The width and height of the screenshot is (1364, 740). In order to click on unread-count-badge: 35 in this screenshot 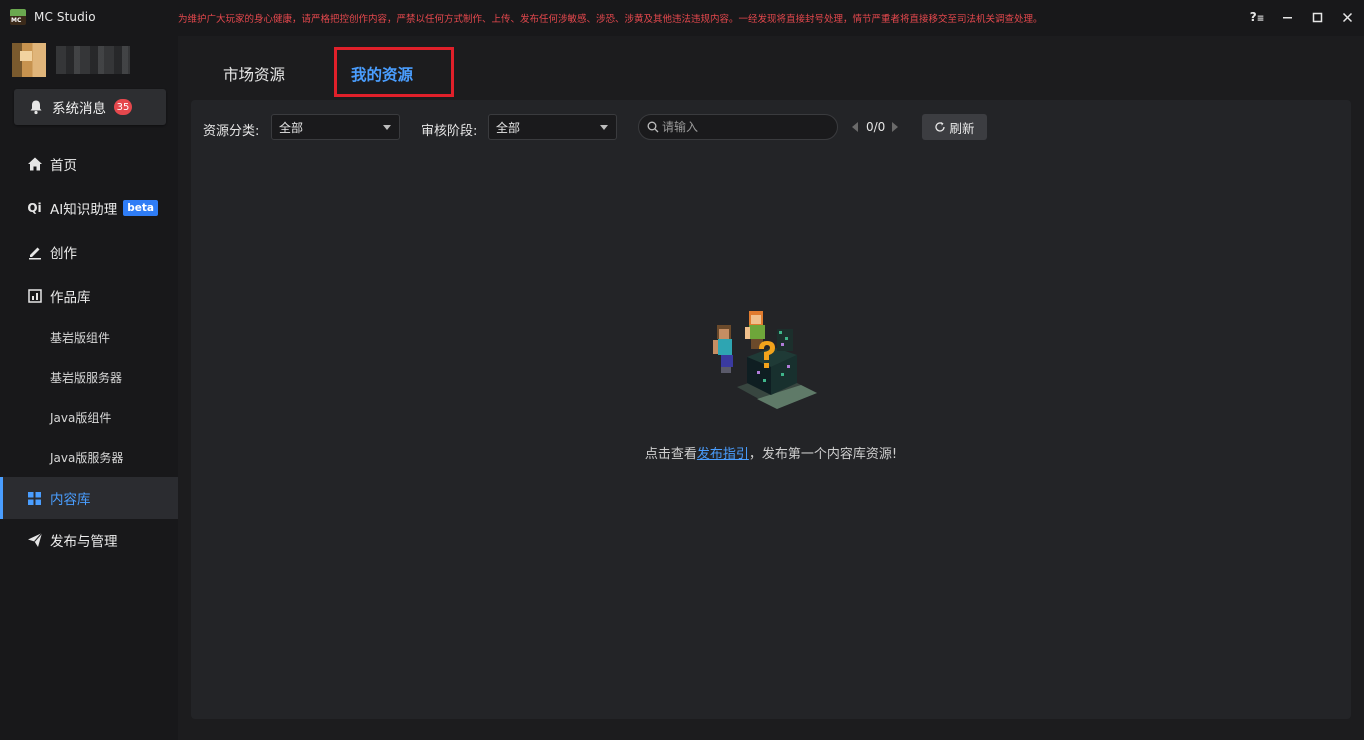, I will do `click(123, 107)`.